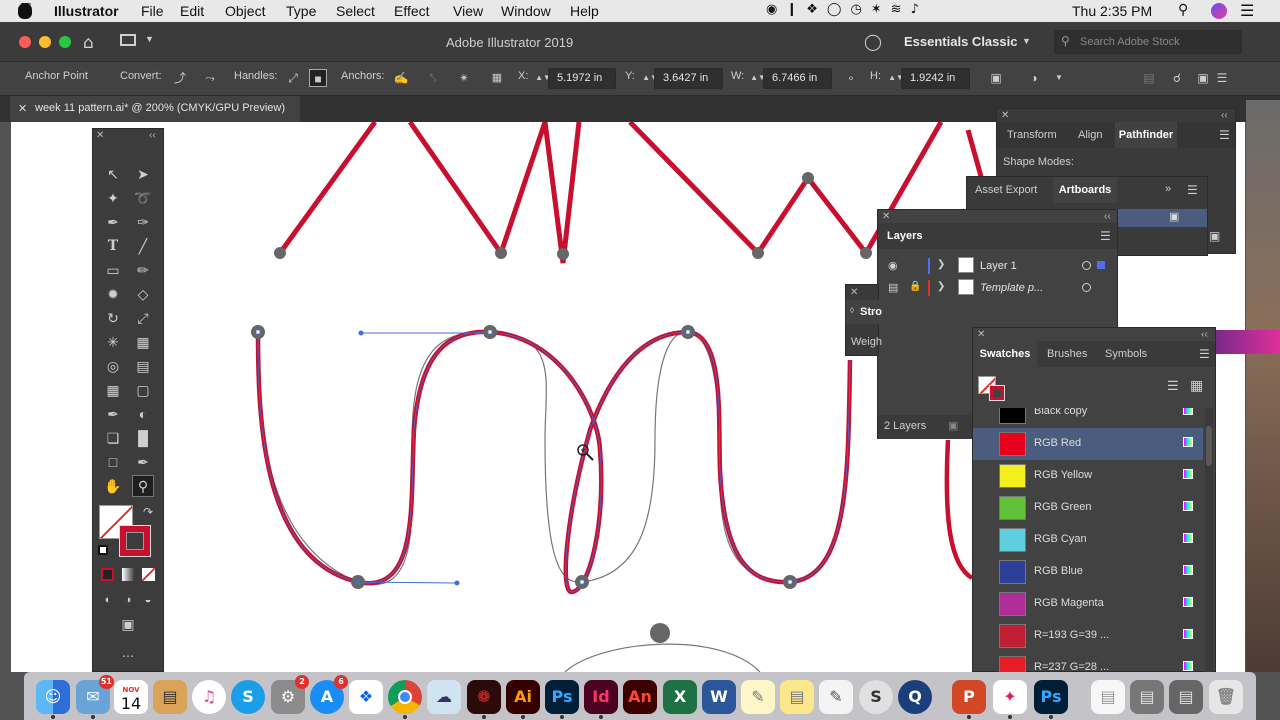 The height and width of the screenshot is (720, 1280). Describe the element at coordinates (1086, 287) in the screenshot. I see `target-circle-icon` at that location.